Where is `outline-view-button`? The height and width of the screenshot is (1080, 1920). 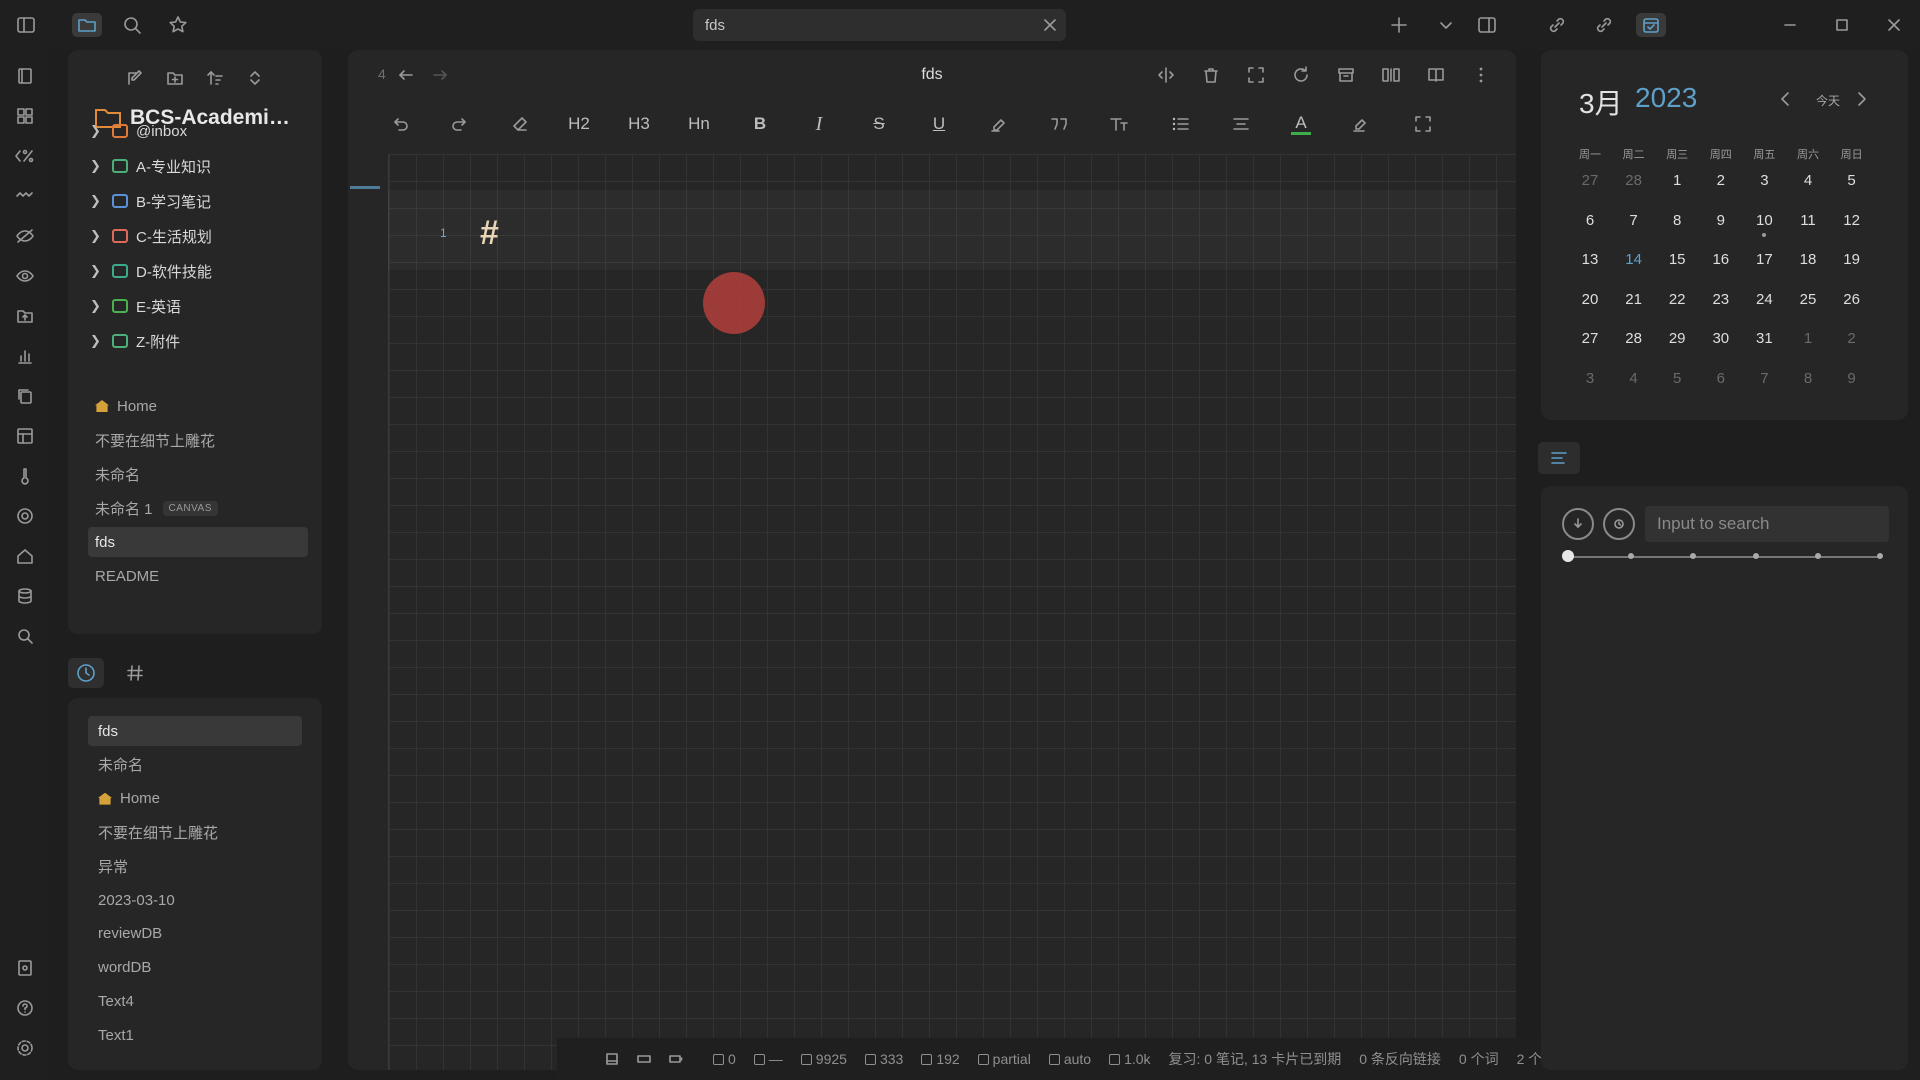 outline-view-button is located at coordinates (1559, 458).